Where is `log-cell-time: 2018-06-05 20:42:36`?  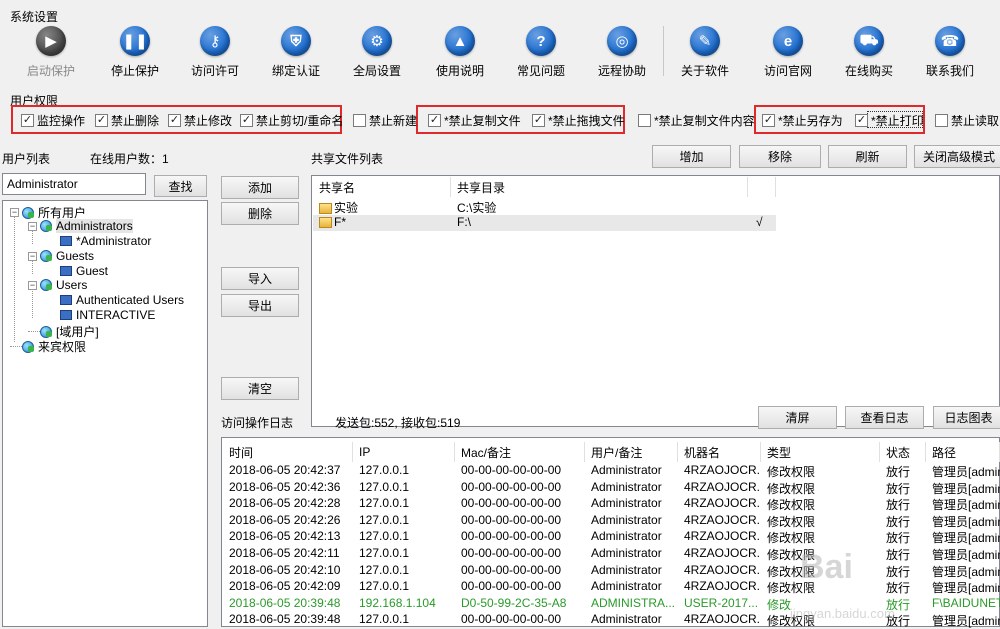 log-cell-time: 2018-06-05 20:42:36 is located at coordinates (285, 486).